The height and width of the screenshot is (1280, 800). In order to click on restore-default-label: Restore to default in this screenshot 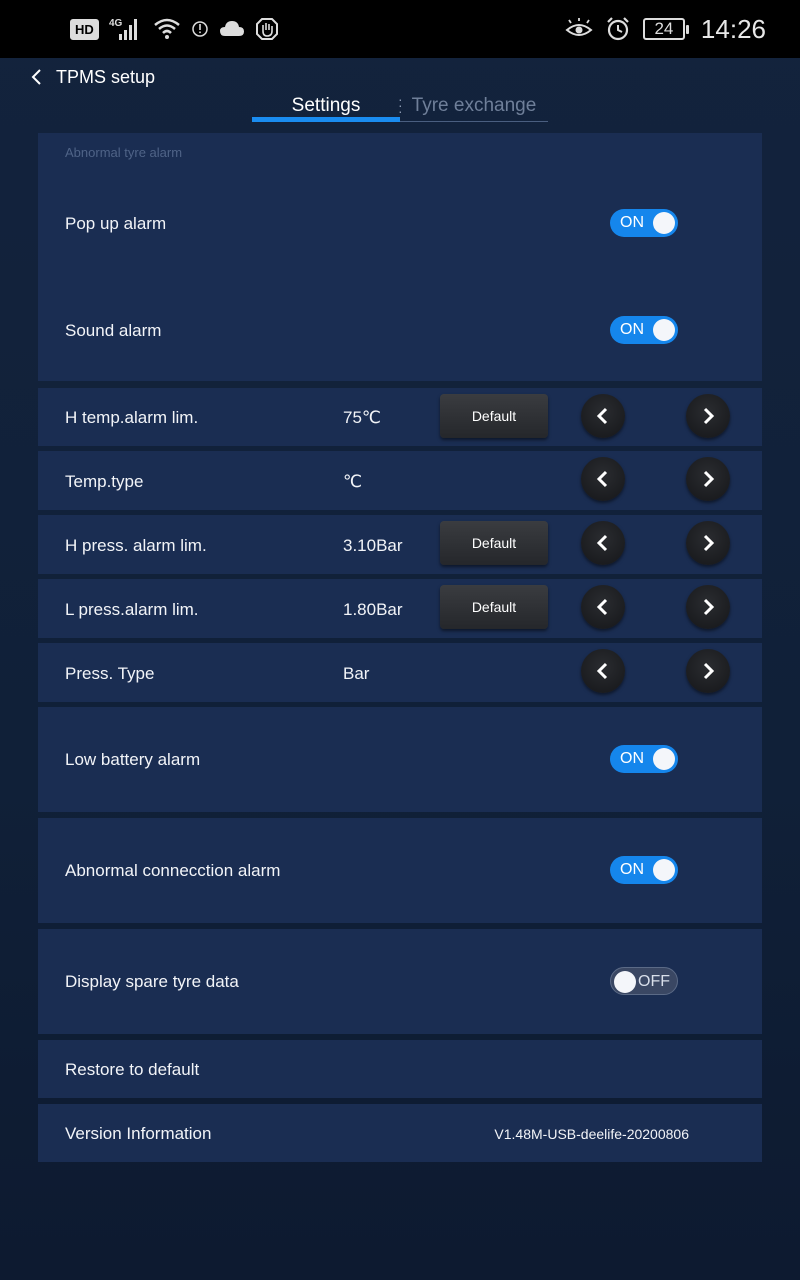, I will do `click(132, 1069)`.